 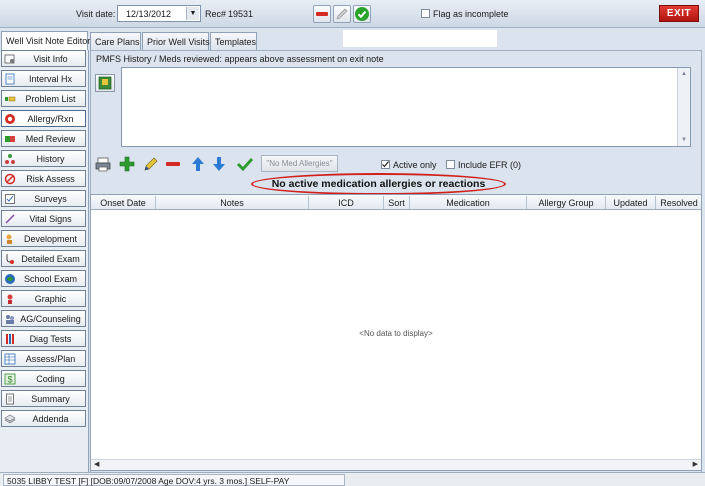 What do you see at coordinates (50, 259) in the screenshot?
I see `sidebar-item-label: Detailed Exam` at bounding box center [50, 259].